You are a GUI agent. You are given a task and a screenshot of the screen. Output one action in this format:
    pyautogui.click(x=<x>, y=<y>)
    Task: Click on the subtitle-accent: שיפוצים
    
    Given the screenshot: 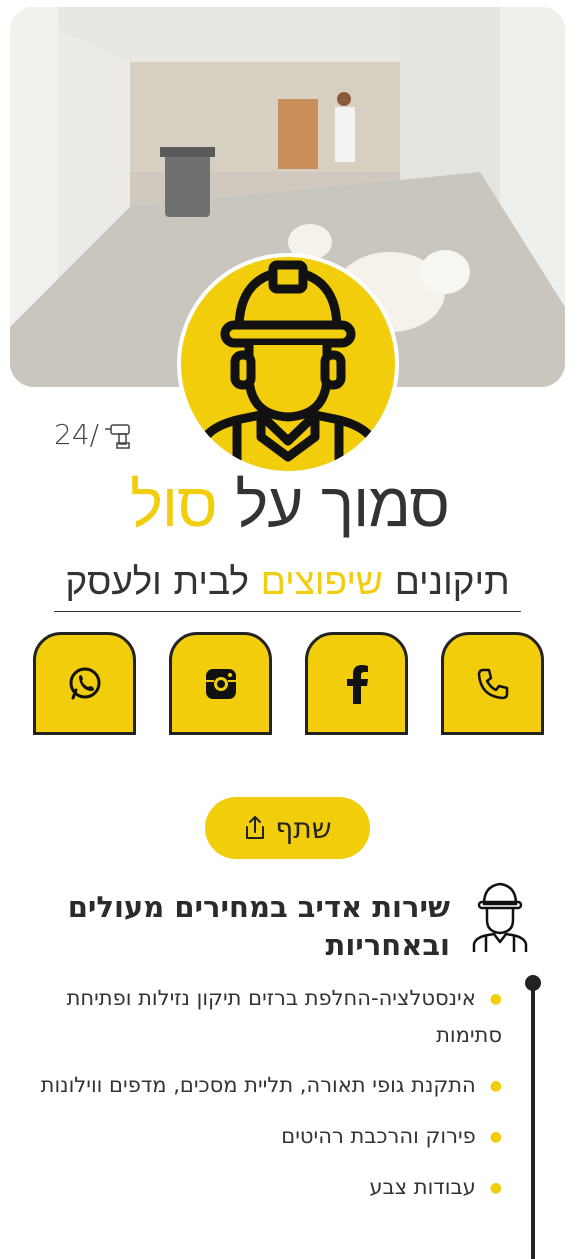 What is the action you would take?
    pyautogui.click(x=321, y=581)
    